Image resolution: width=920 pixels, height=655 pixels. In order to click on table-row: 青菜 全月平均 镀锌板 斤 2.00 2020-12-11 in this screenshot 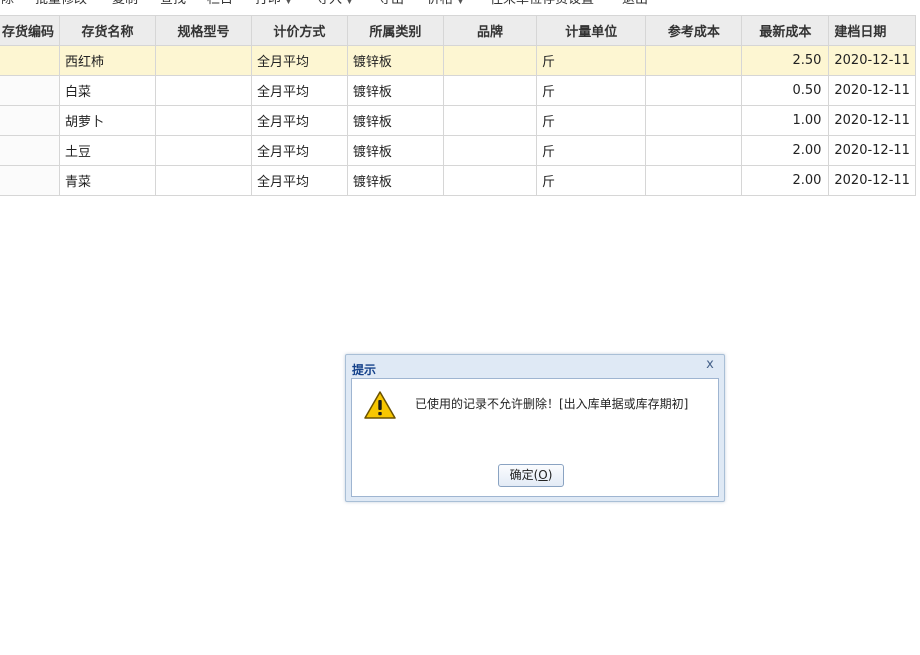, I will do `click(458, 180)`.